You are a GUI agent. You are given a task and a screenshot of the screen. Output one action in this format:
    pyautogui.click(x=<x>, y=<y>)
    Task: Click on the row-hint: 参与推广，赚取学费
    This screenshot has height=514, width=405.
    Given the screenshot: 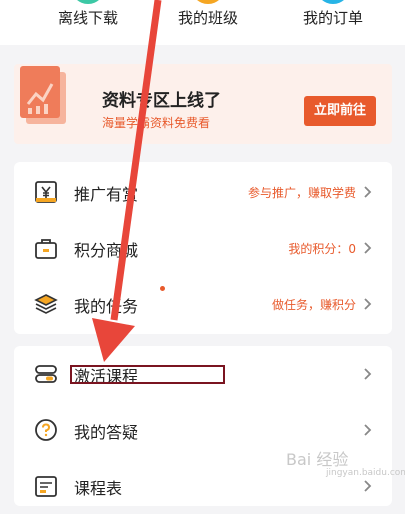 What is the action you would take?
    pyautogui.click(x=301, y=193)
    